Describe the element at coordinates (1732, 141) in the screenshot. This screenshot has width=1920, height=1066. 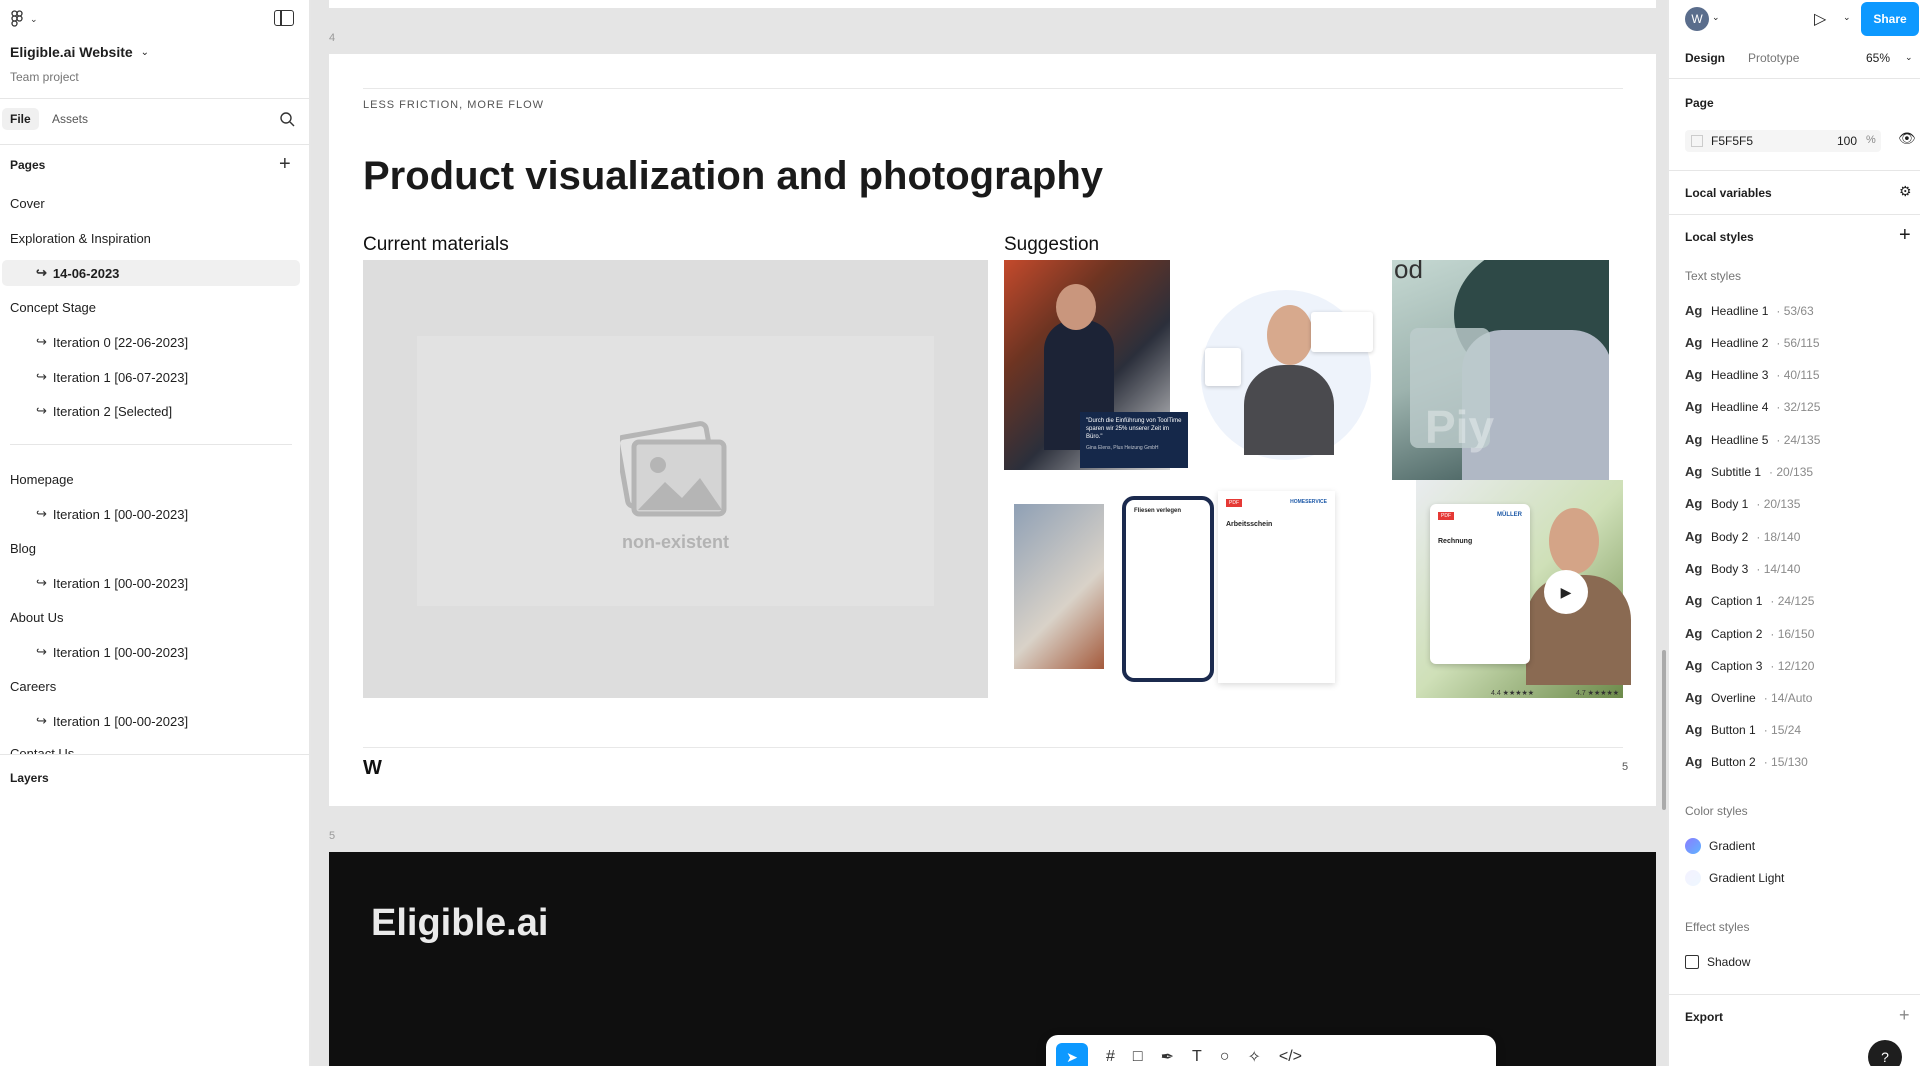
I see `color-hex: F5F5F5` at that location.